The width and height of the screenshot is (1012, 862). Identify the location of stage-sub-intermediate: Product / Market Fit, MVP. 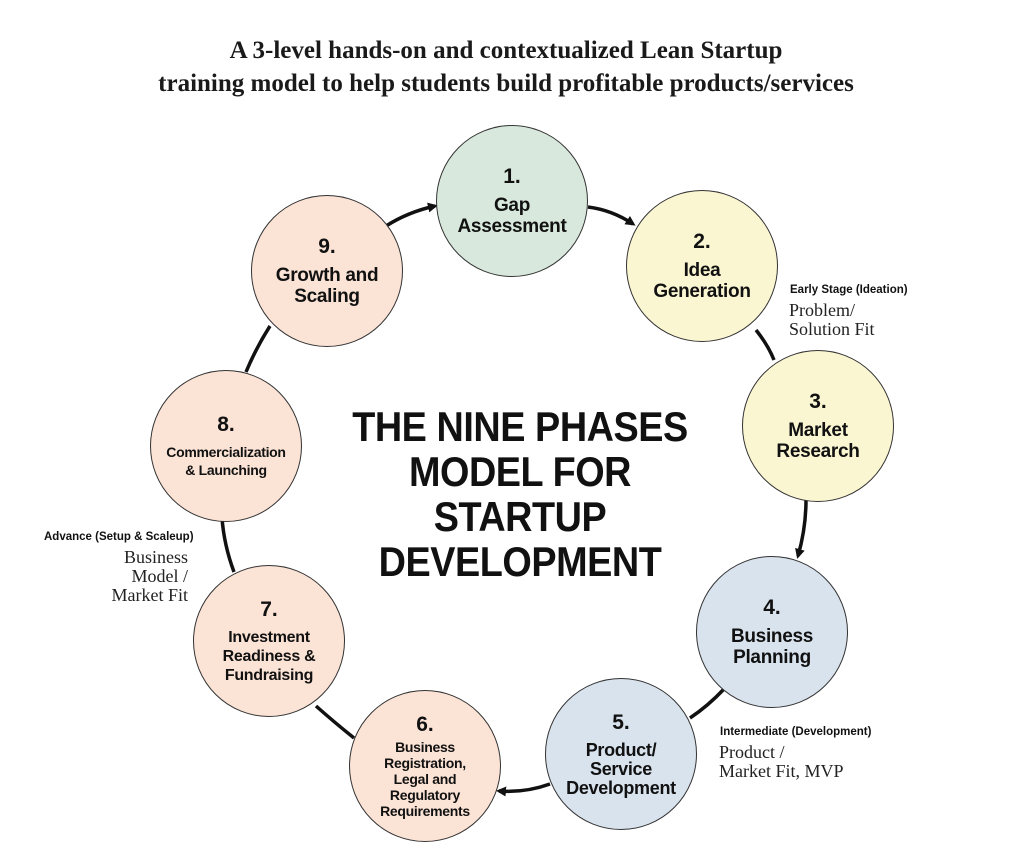
(781, 761).